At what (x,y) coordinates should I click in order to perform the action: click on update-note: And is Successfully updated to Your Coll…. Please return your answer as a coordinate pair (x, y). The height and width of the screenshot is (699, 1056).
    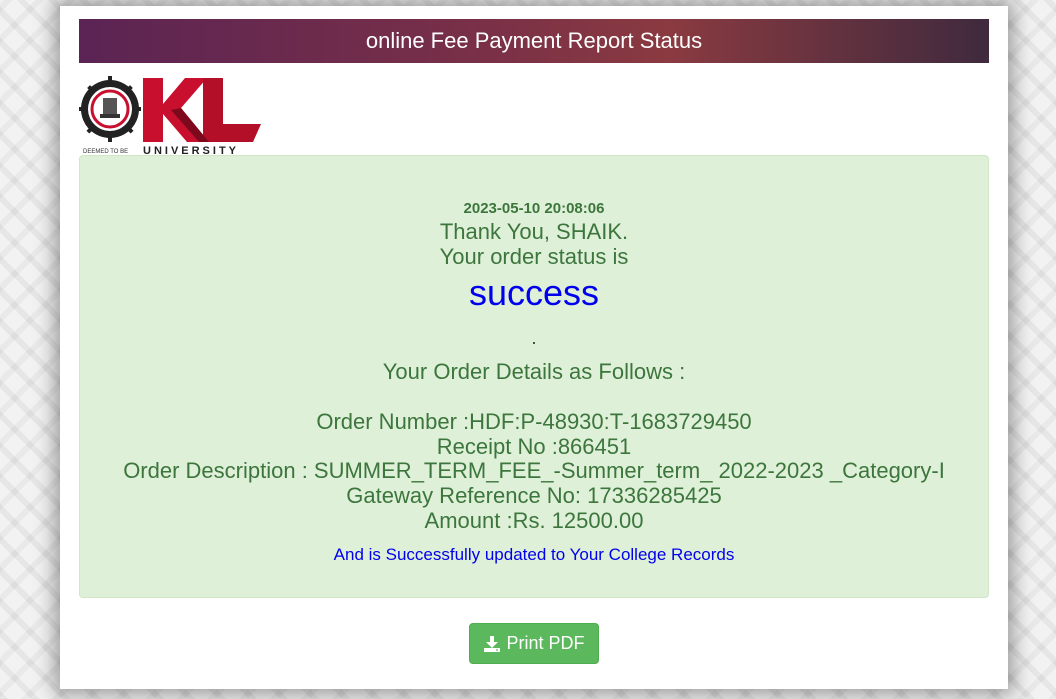
    Looking at the image, I should click on (534, 554).